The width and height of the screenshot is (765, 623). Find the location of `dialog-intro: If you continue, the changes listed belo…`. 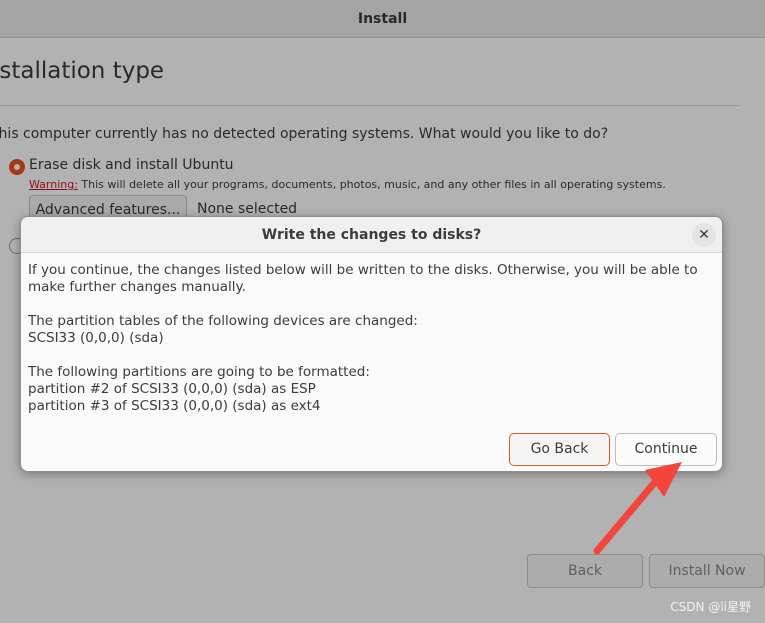

dialog-intro: If you continue, the changes listed belo… is located at coordinates (363, 278).